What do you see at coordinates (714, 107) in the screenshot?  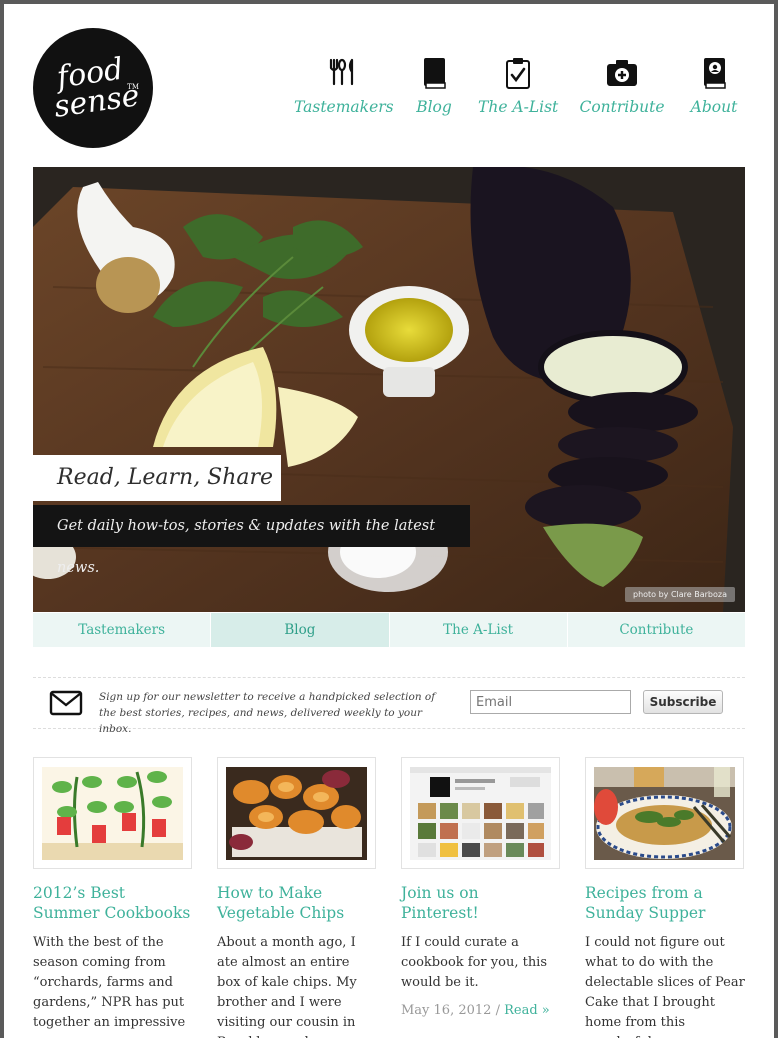 I see `nav-label-about: About` at bounding box center [714, 107].